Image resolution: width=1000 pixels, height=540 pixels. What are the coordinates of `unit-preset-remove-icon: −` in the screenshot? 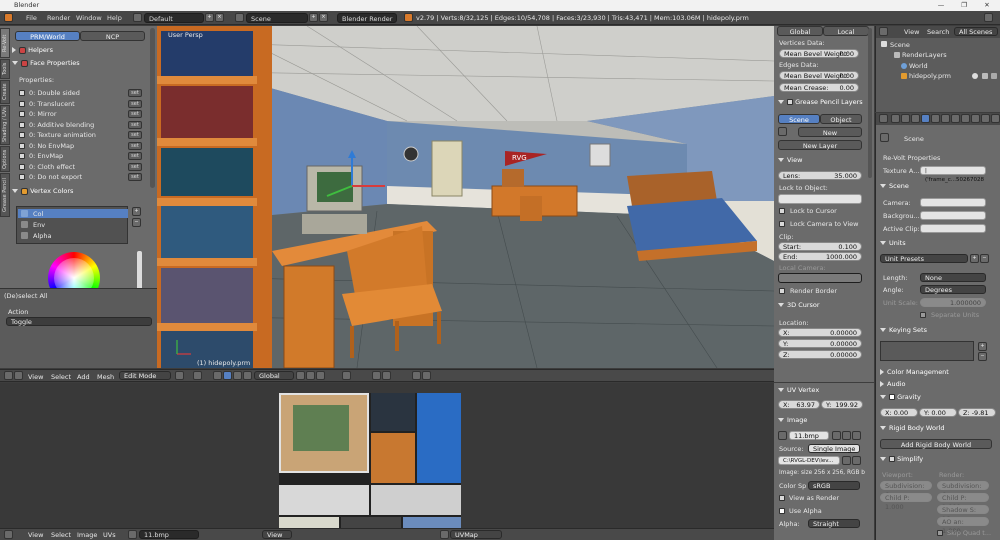 It's located at (984, 258).